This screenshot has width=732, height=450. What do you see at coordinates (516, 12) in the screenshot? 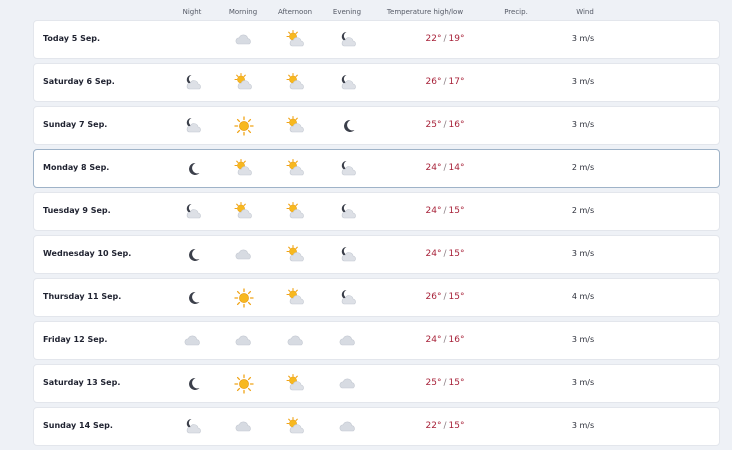
I see `header-precip: Precip.` at bounding box center [516, 12].